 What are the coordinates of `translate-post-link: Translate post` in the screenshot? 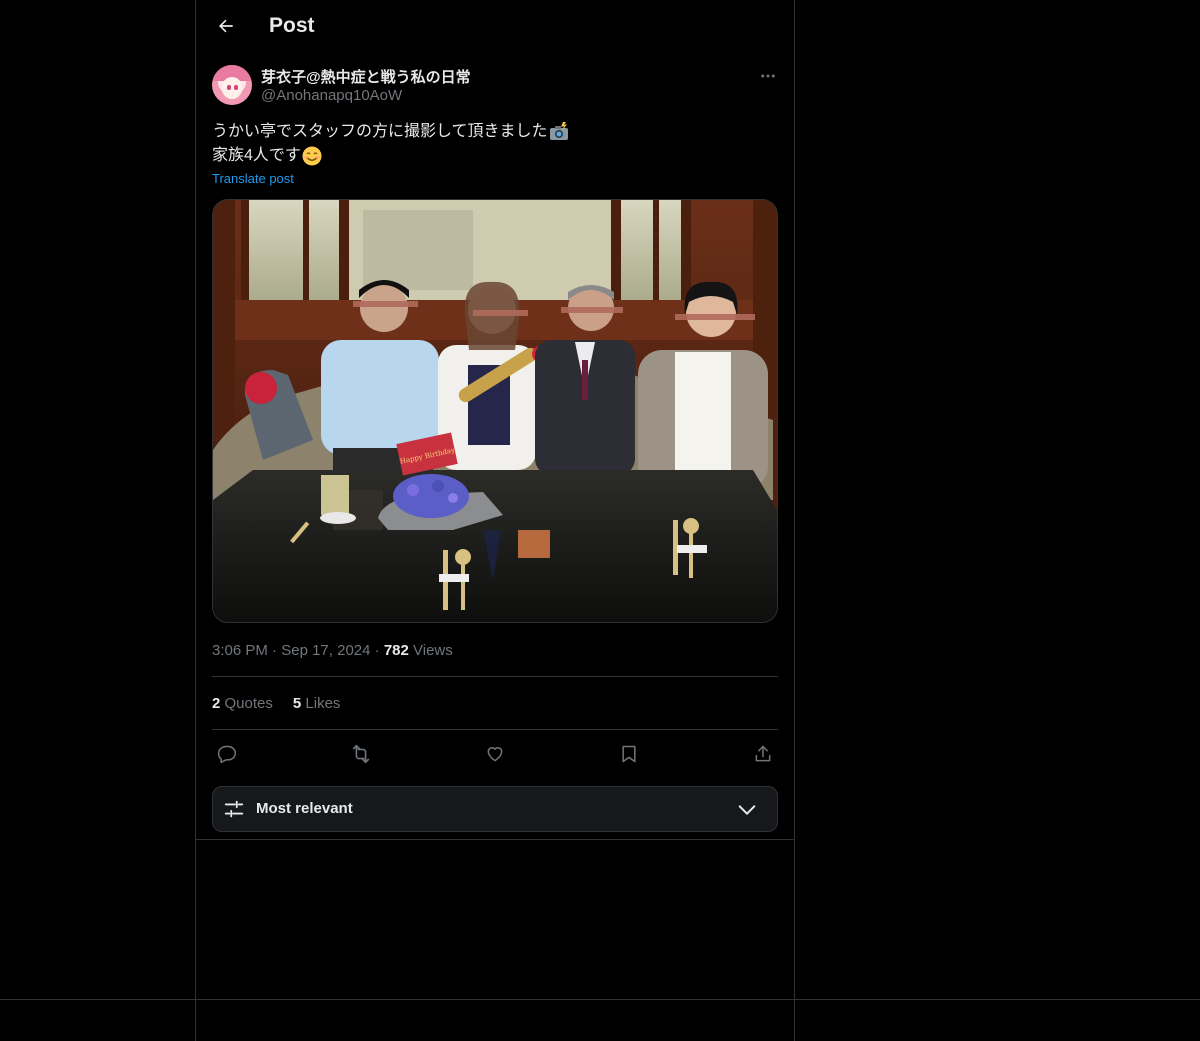 It's located at (253, 178).